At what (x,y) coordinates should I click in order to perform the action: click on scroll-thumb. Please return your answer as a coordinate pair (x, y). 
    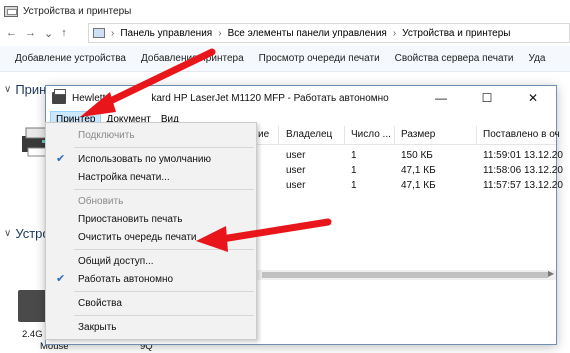
    Looking at the image, I should click on (405, 275).